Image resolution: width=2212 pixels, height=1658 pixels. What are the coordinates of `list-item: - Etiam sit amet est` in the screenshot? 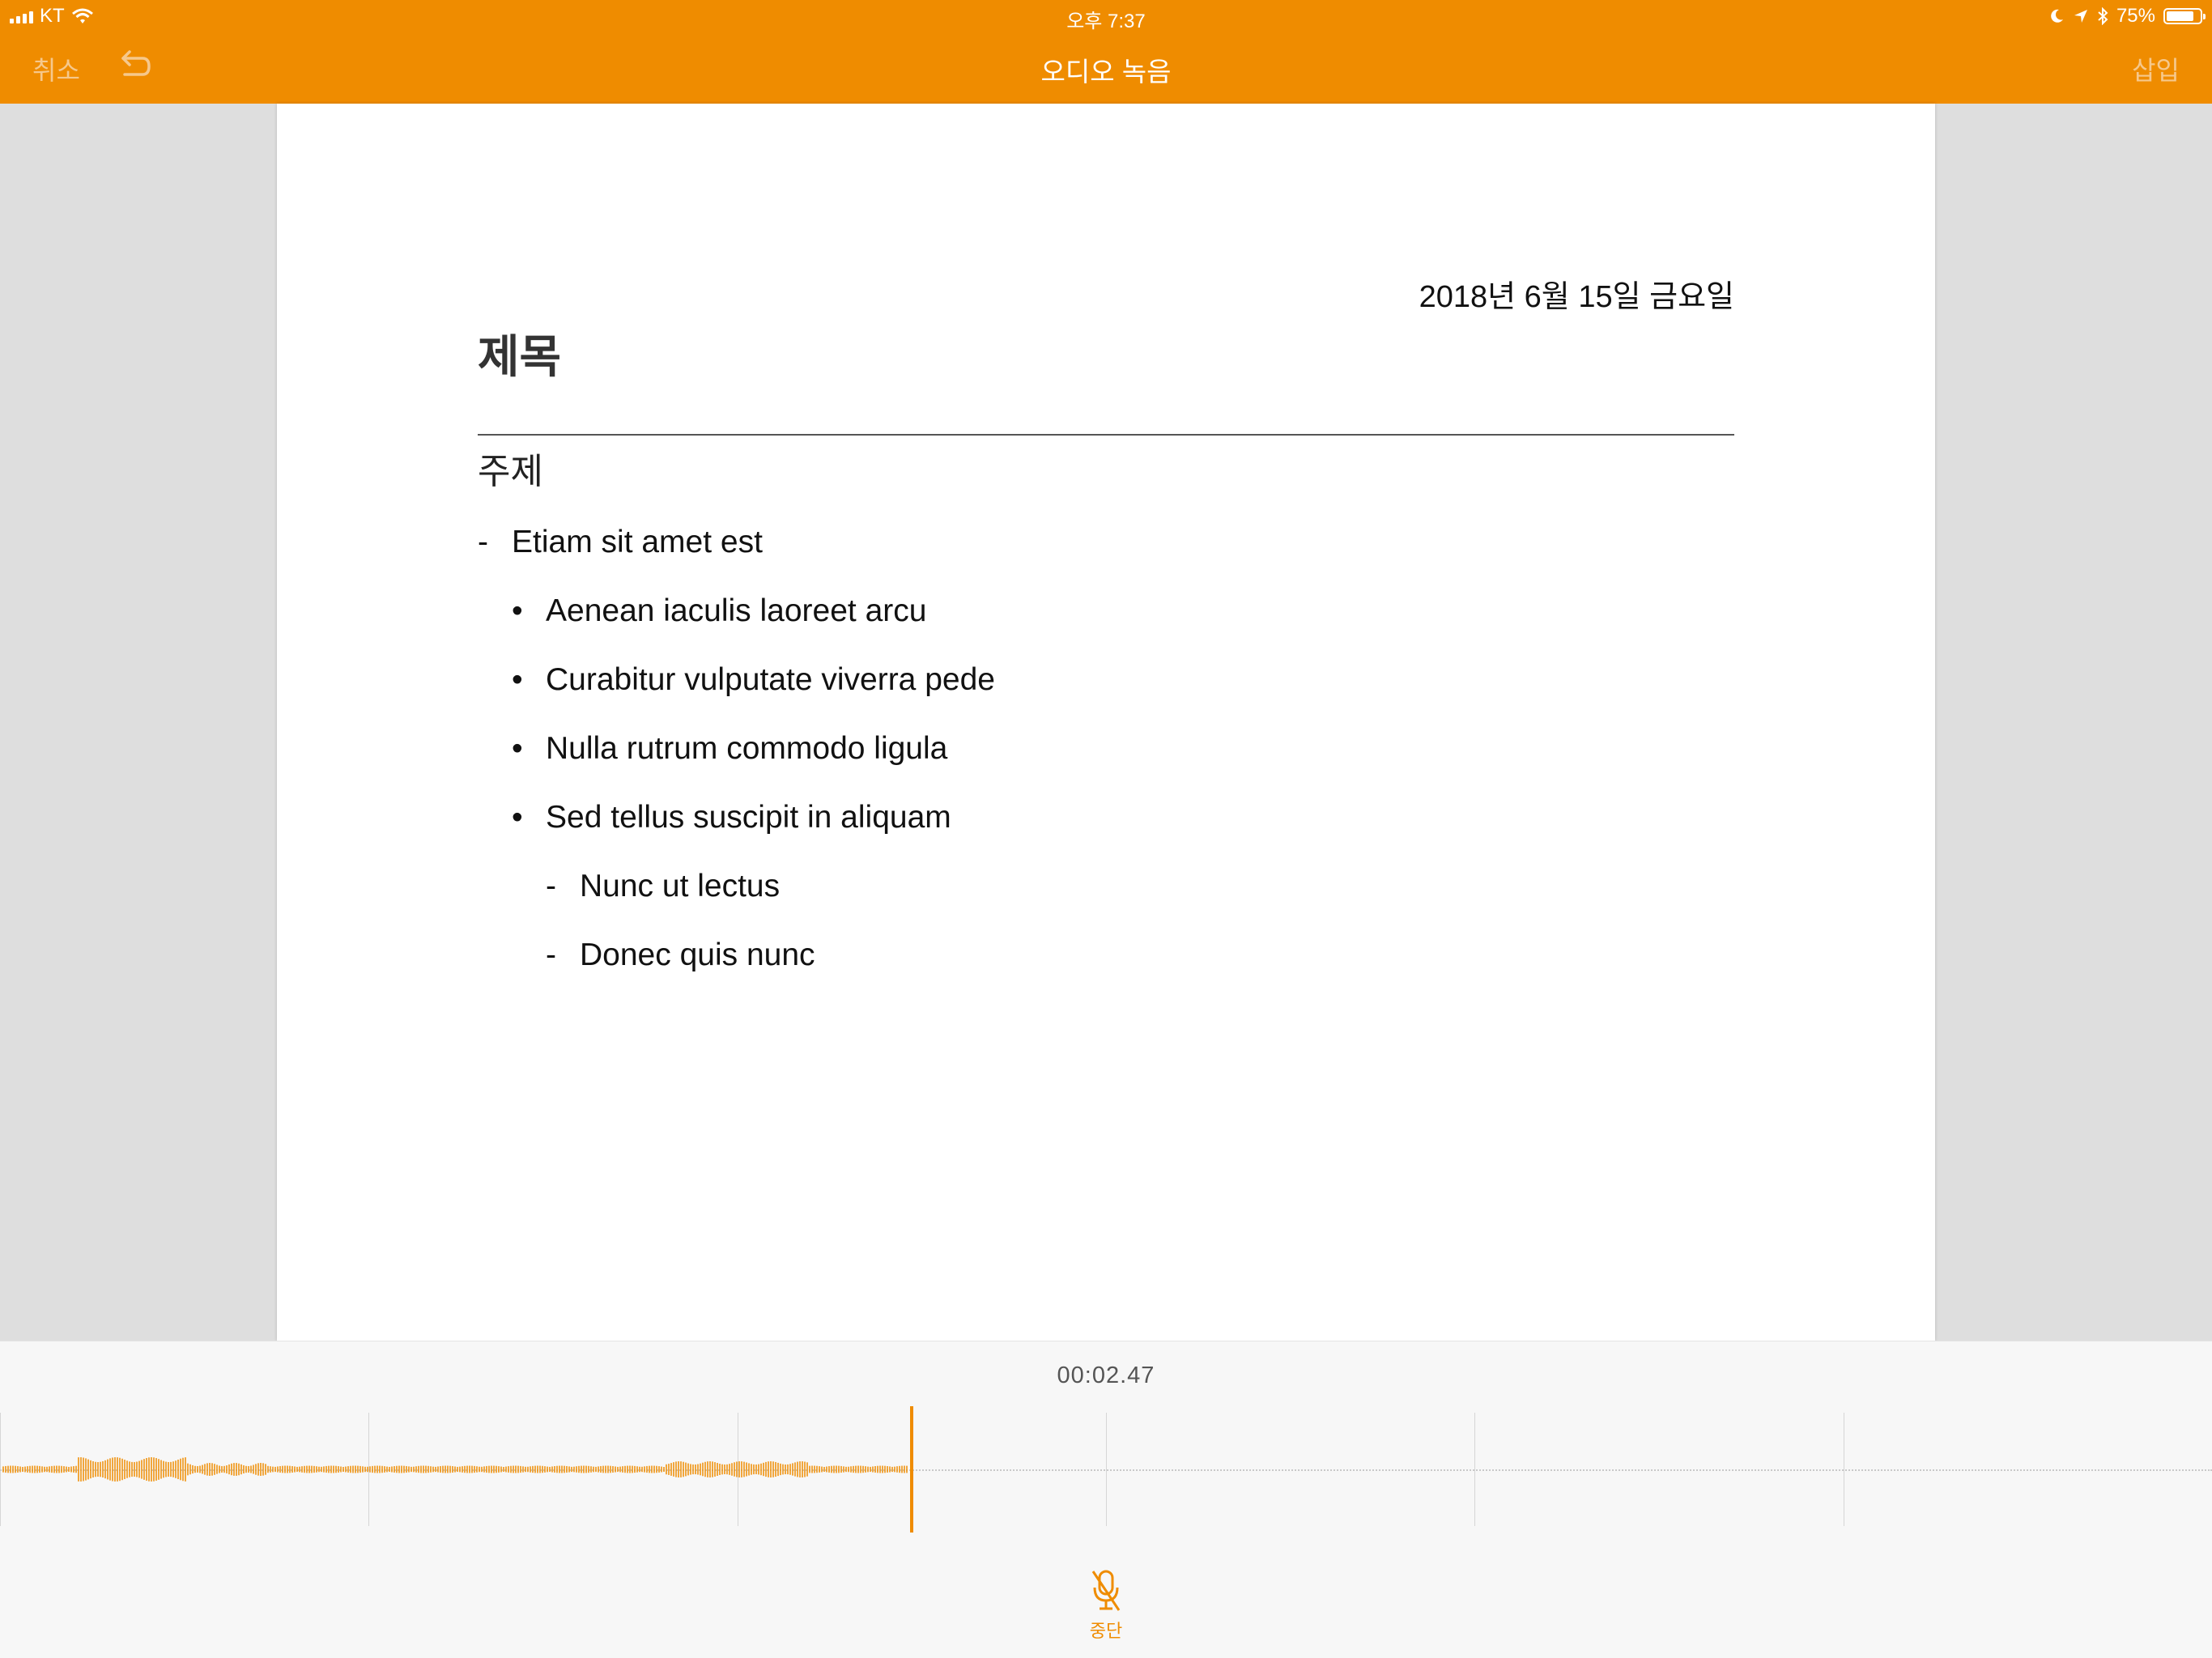 It's located at (620, 542).